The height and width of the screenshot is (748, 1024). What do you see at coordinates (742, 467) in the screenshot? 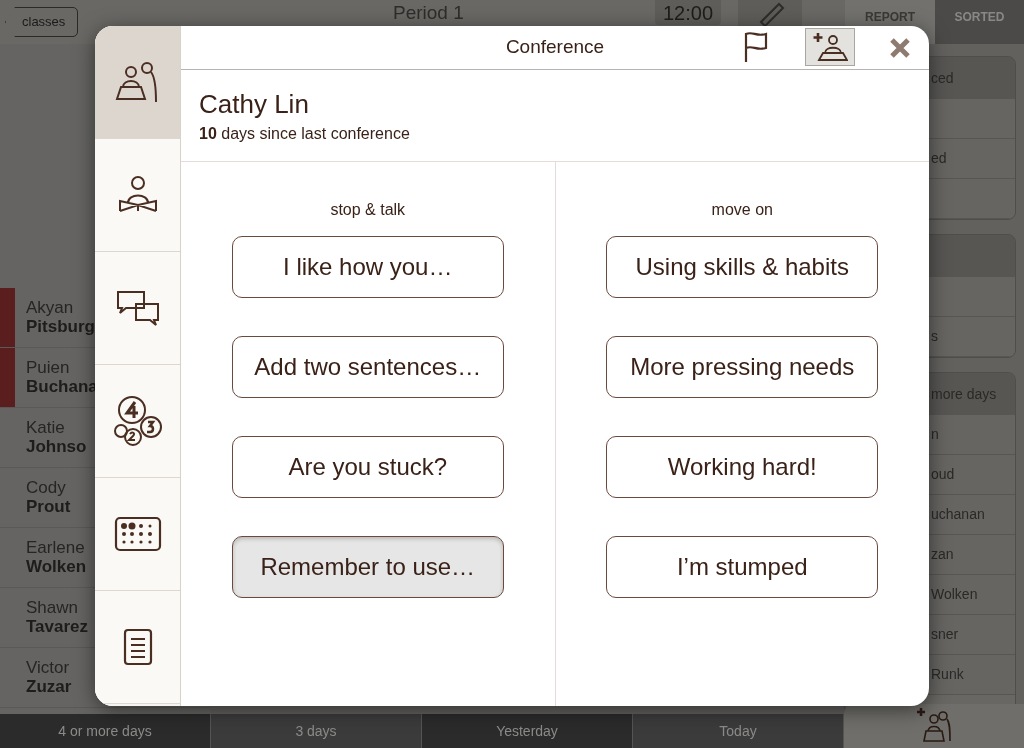
I see `prompt-button: Working hard!` at bounding box center [742, 467].